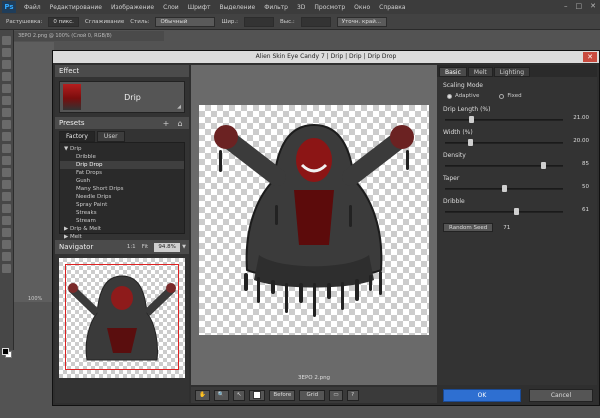 This screenshot has height=418, width=600. Describe the element at coordinates (122, 213) in the screenshot. I see `preset-item: Streaks` at that location.